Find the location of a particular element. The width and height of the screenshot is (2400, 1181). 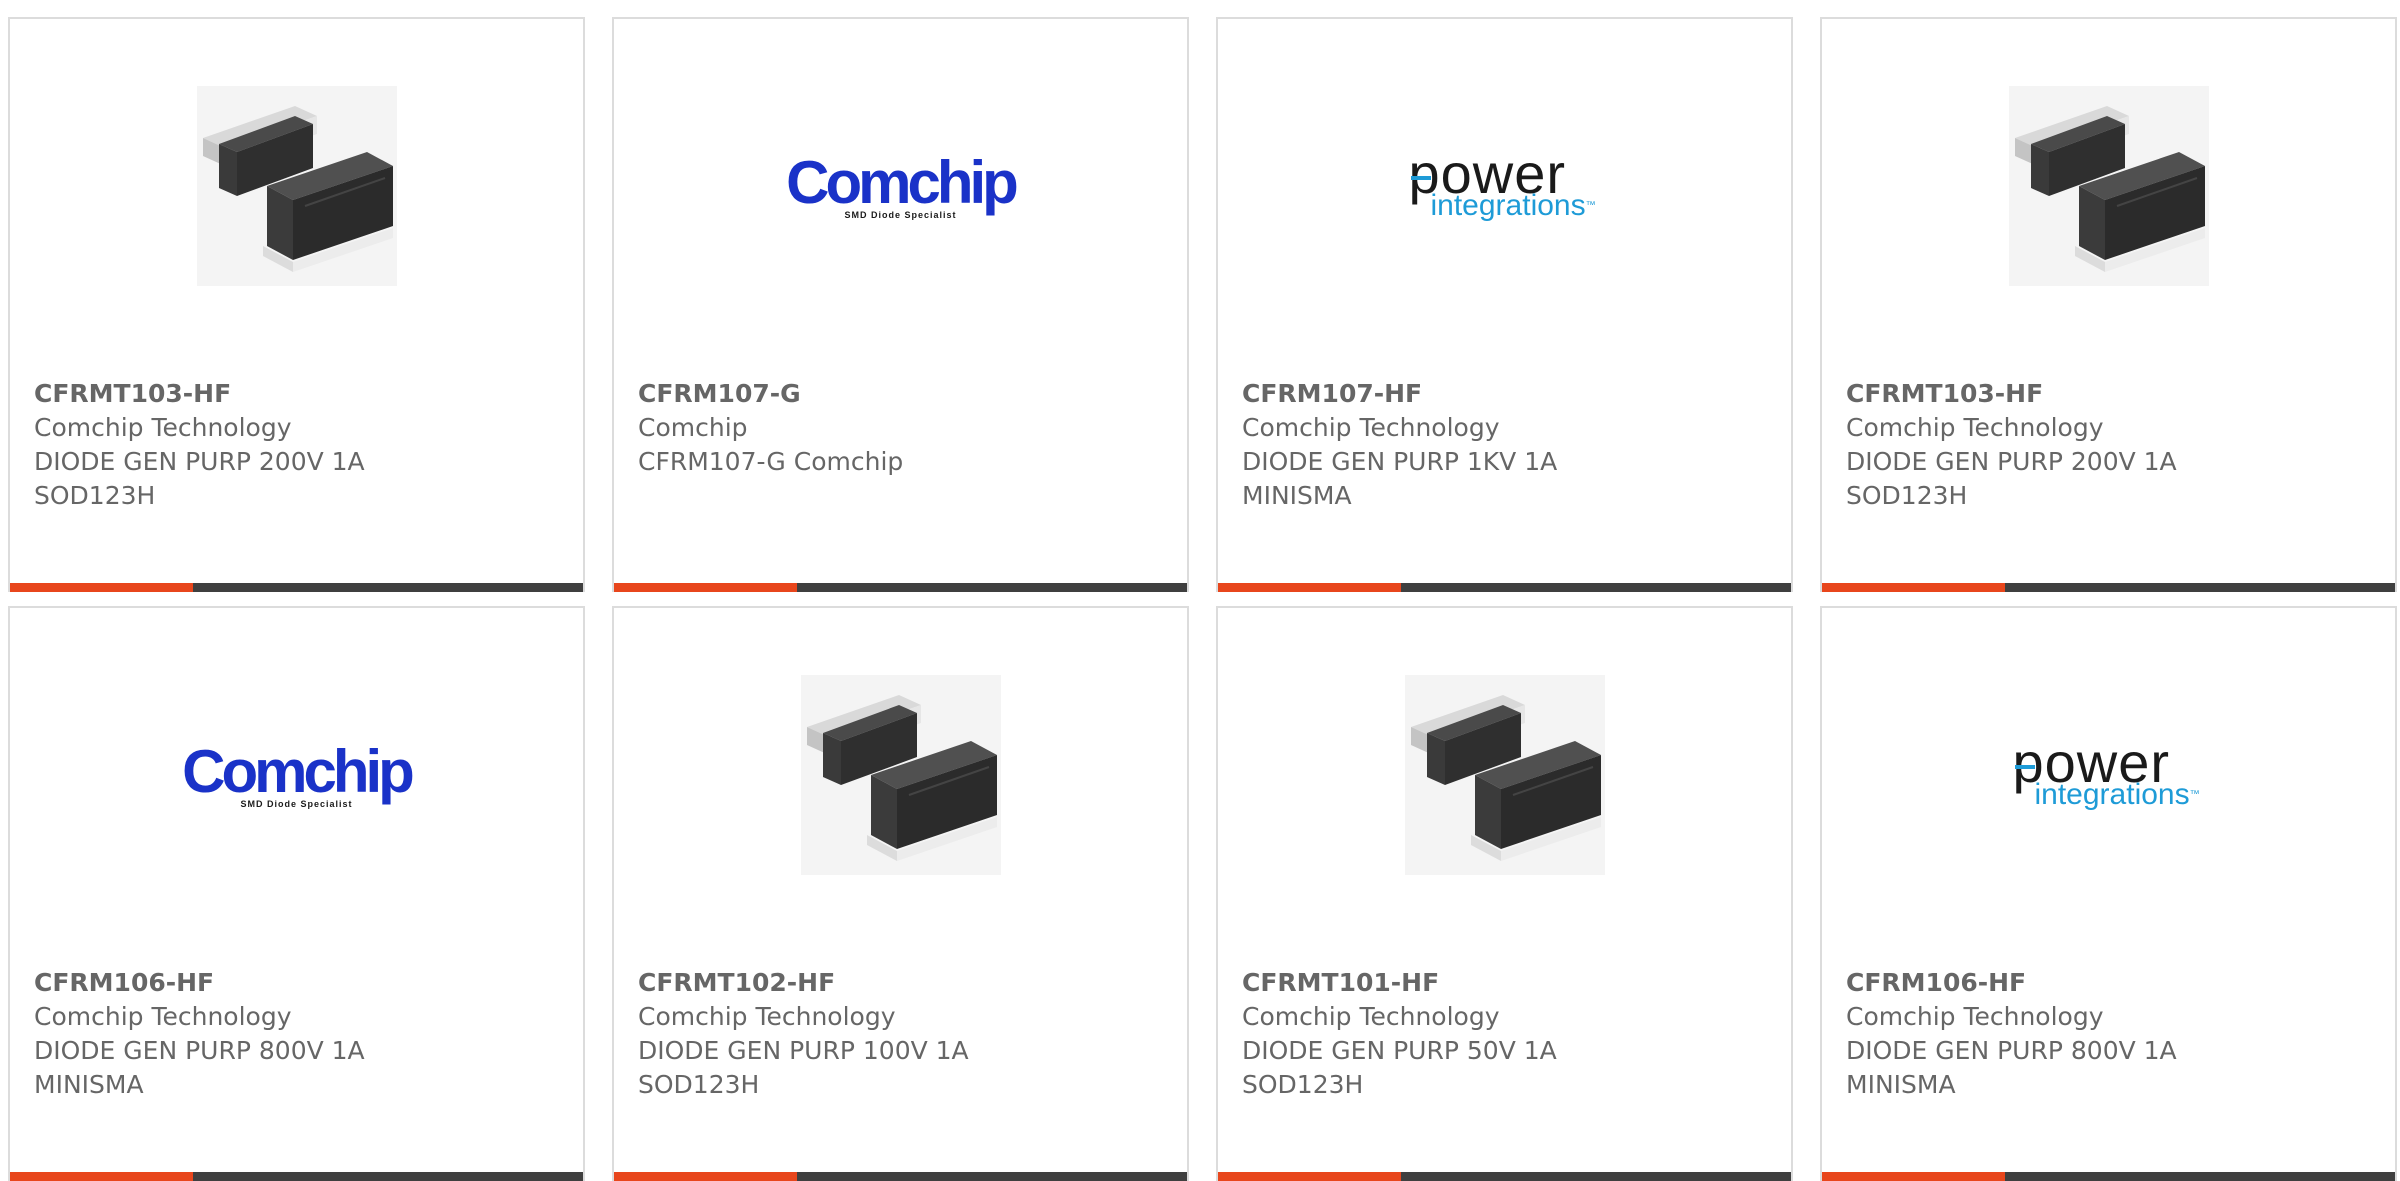

description: DIODE GEN PURP 50V 1A is located at coordinates (1399, 1050).